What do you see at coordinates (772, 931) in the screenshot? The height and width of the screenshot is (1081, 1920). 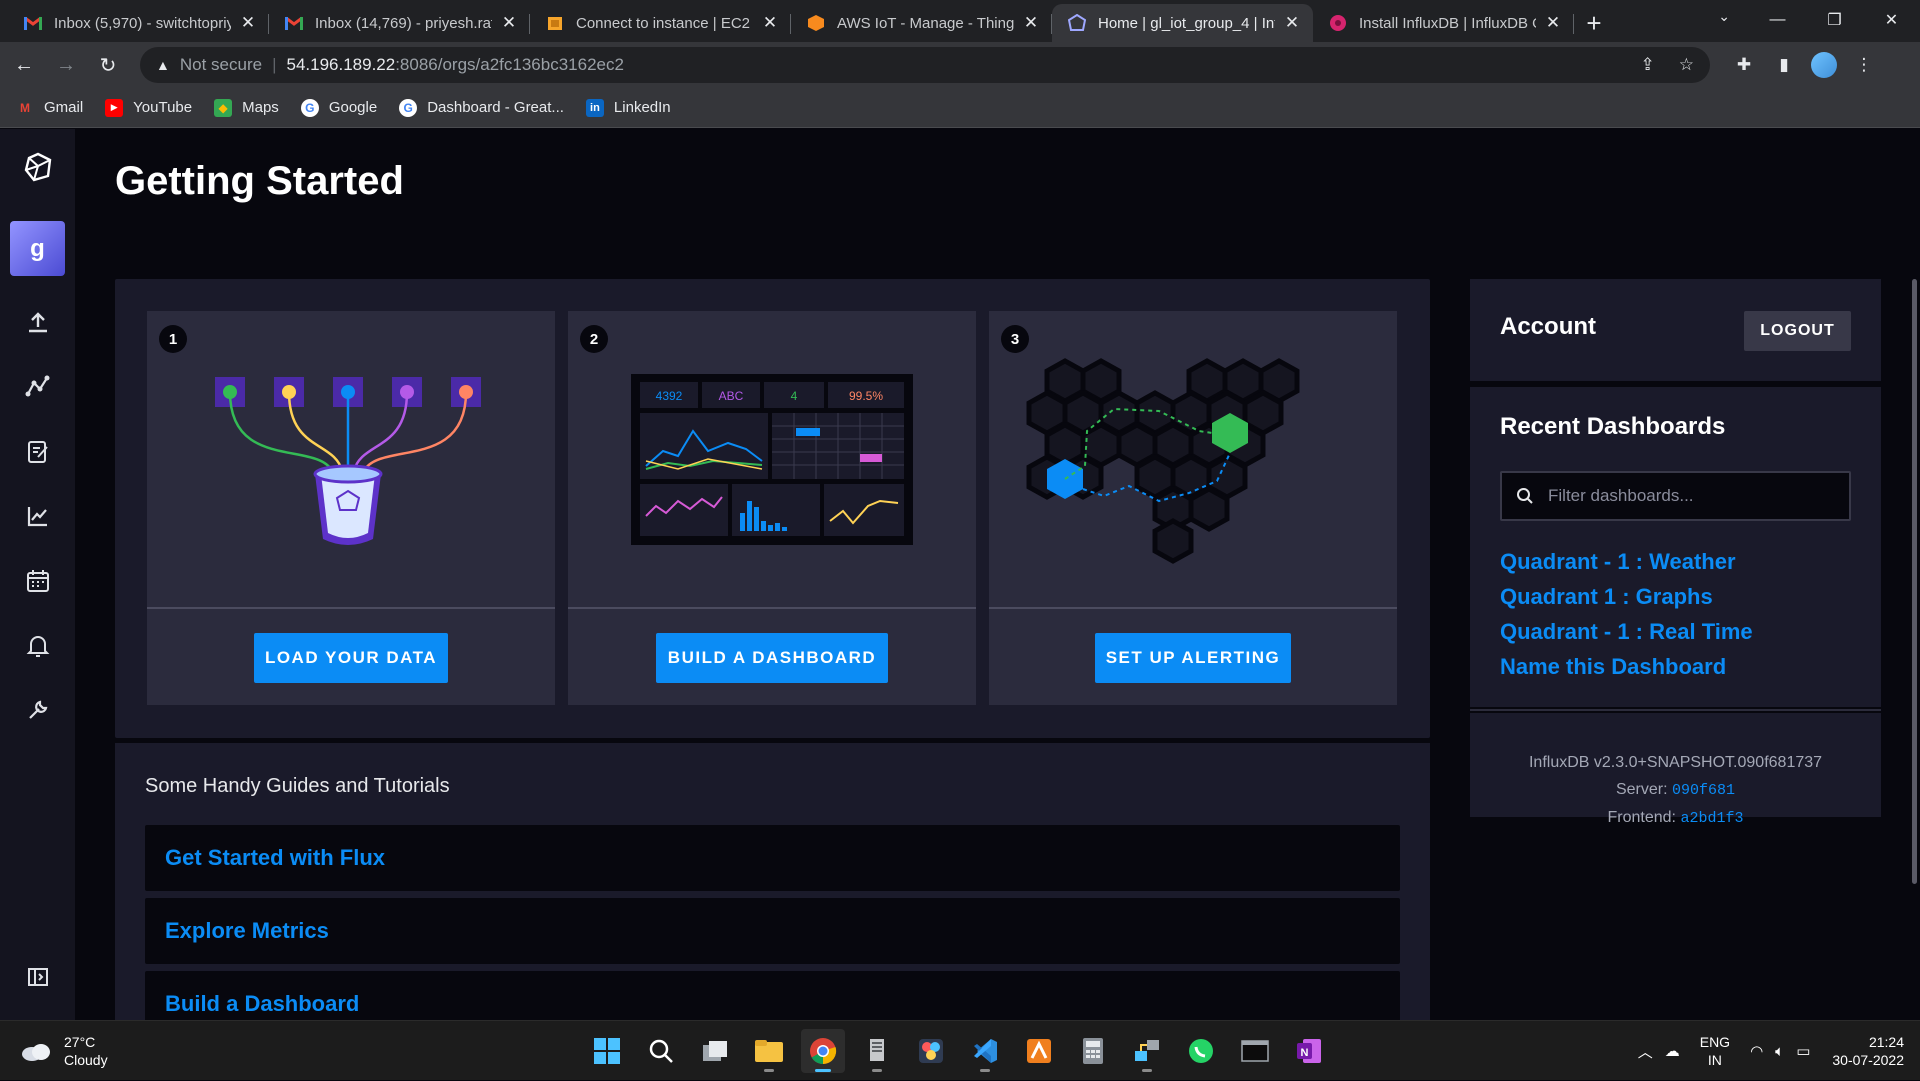 I see `guide-explore-metrics: Explore Metrics` at bounding box center [772, 931].